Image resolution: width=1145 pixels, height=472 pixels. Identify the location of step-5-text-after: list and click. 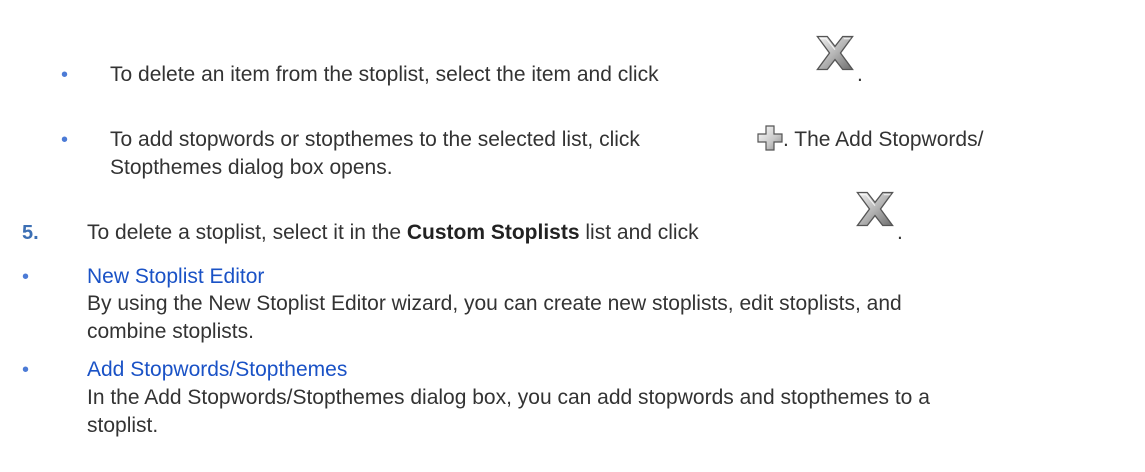
(642, 232).